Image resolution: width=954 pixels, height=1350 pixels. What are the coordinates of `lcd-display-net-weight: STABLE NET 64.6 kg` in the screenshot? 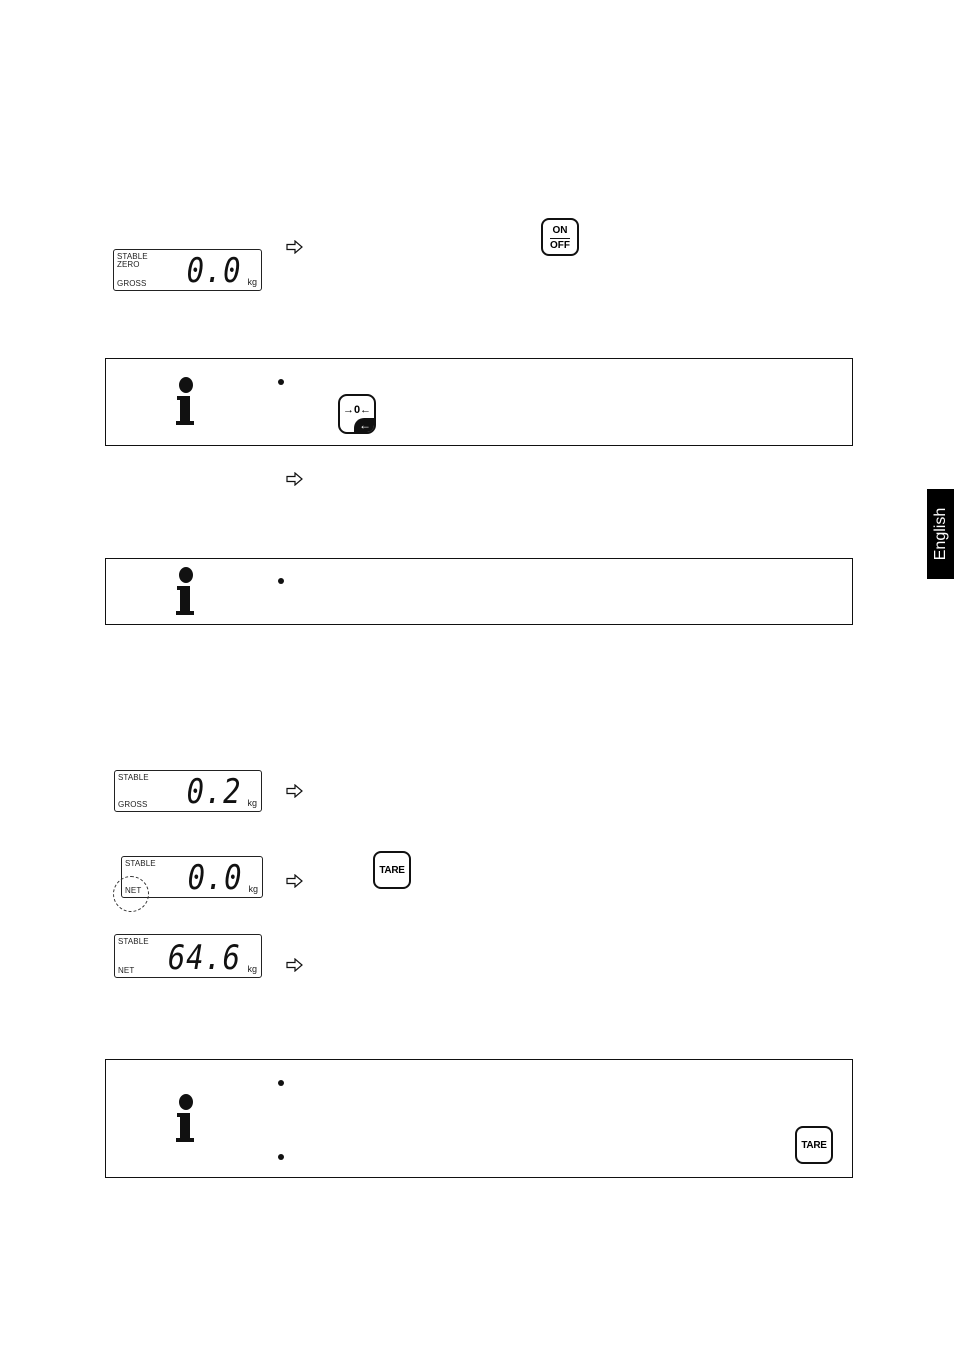 It's located at (188, 956).